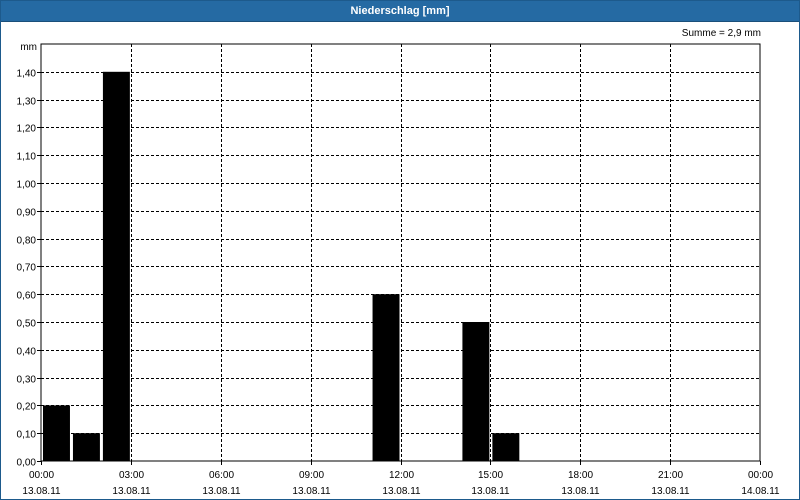  What do you see at coordinates (670, 475) in the screenshot?
I see `x-tick-time-label: 21:00` at bounding box center [670, 475].